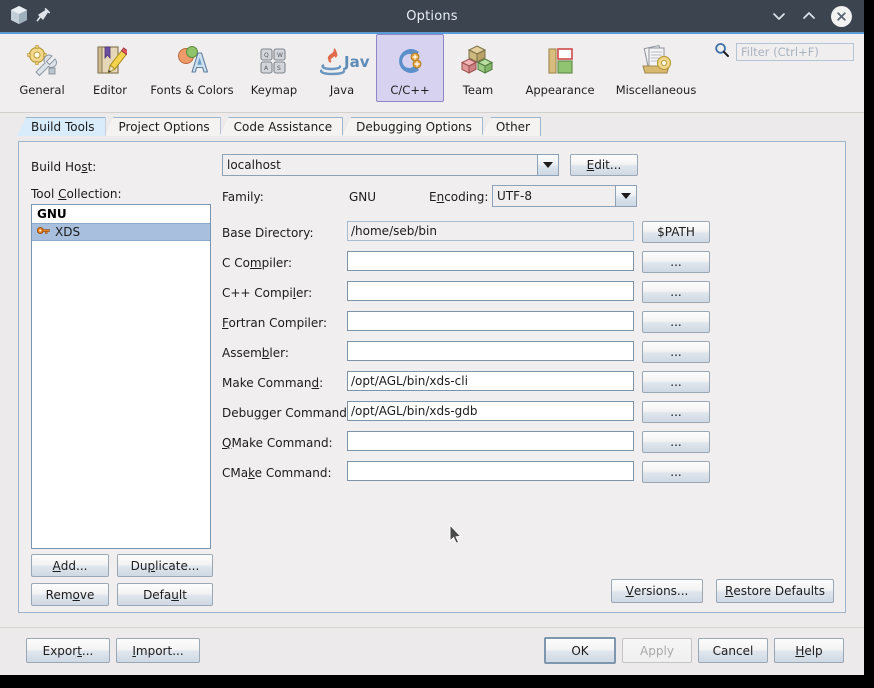 Image resolution: width=874 pixels, height=688 pixels. What do you see at coordinates (722, 51) in the screenshot?
I see `search-icon` at bounding box center [722, 51].